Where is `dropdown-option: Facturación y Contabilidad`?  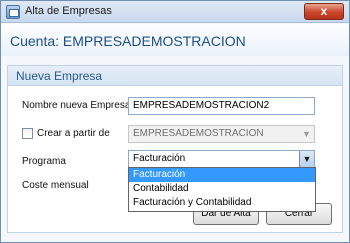
dropdown-option: Facturación y Contabilidad is located at coordinates (222, 203).